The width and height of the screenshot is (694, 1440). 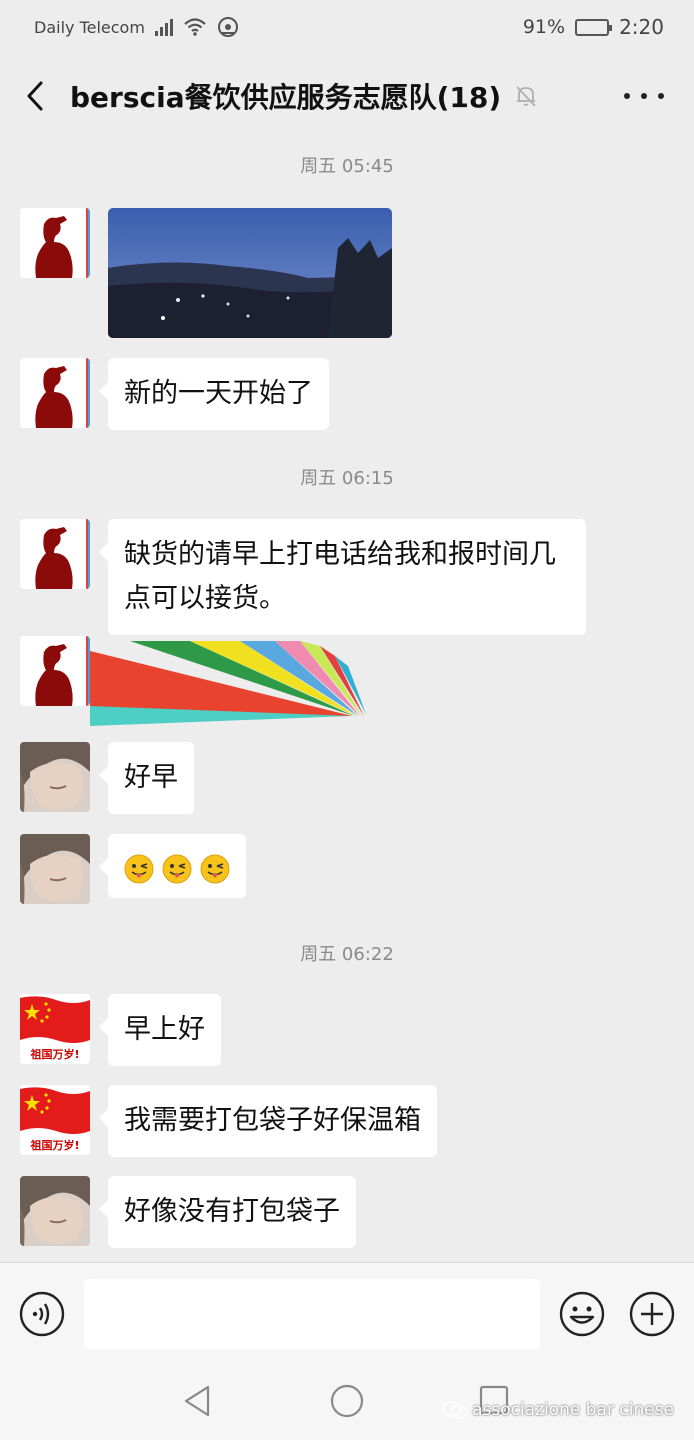 What do you see at coordinates (268, 1121) in the screenshot?
I see `message-bubble: 我需要打包袋子好保温箱` at bounding box center [268, 1121].